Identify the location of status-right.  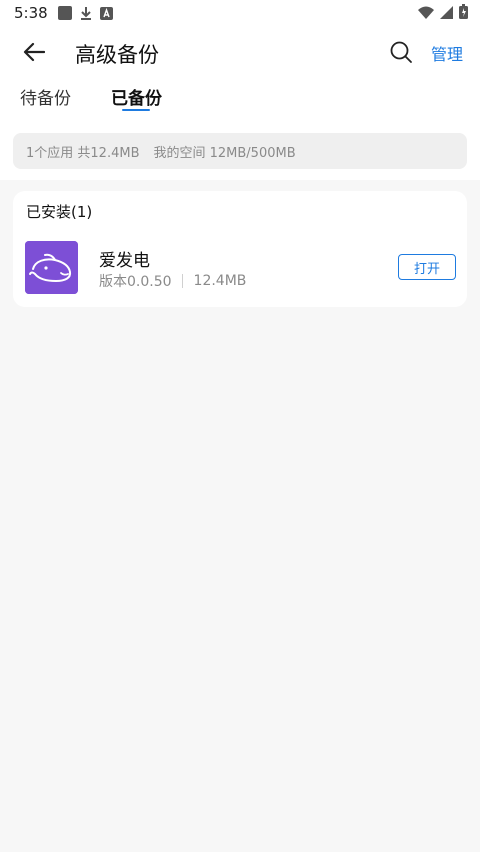
(443, 13).